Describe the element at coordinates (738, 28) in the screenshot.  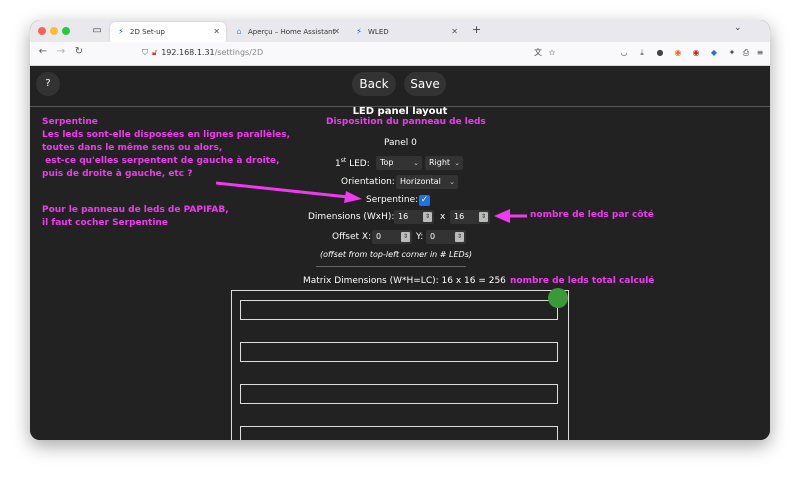
I see `tab-list-chevron-icon: ⌄` at that location.